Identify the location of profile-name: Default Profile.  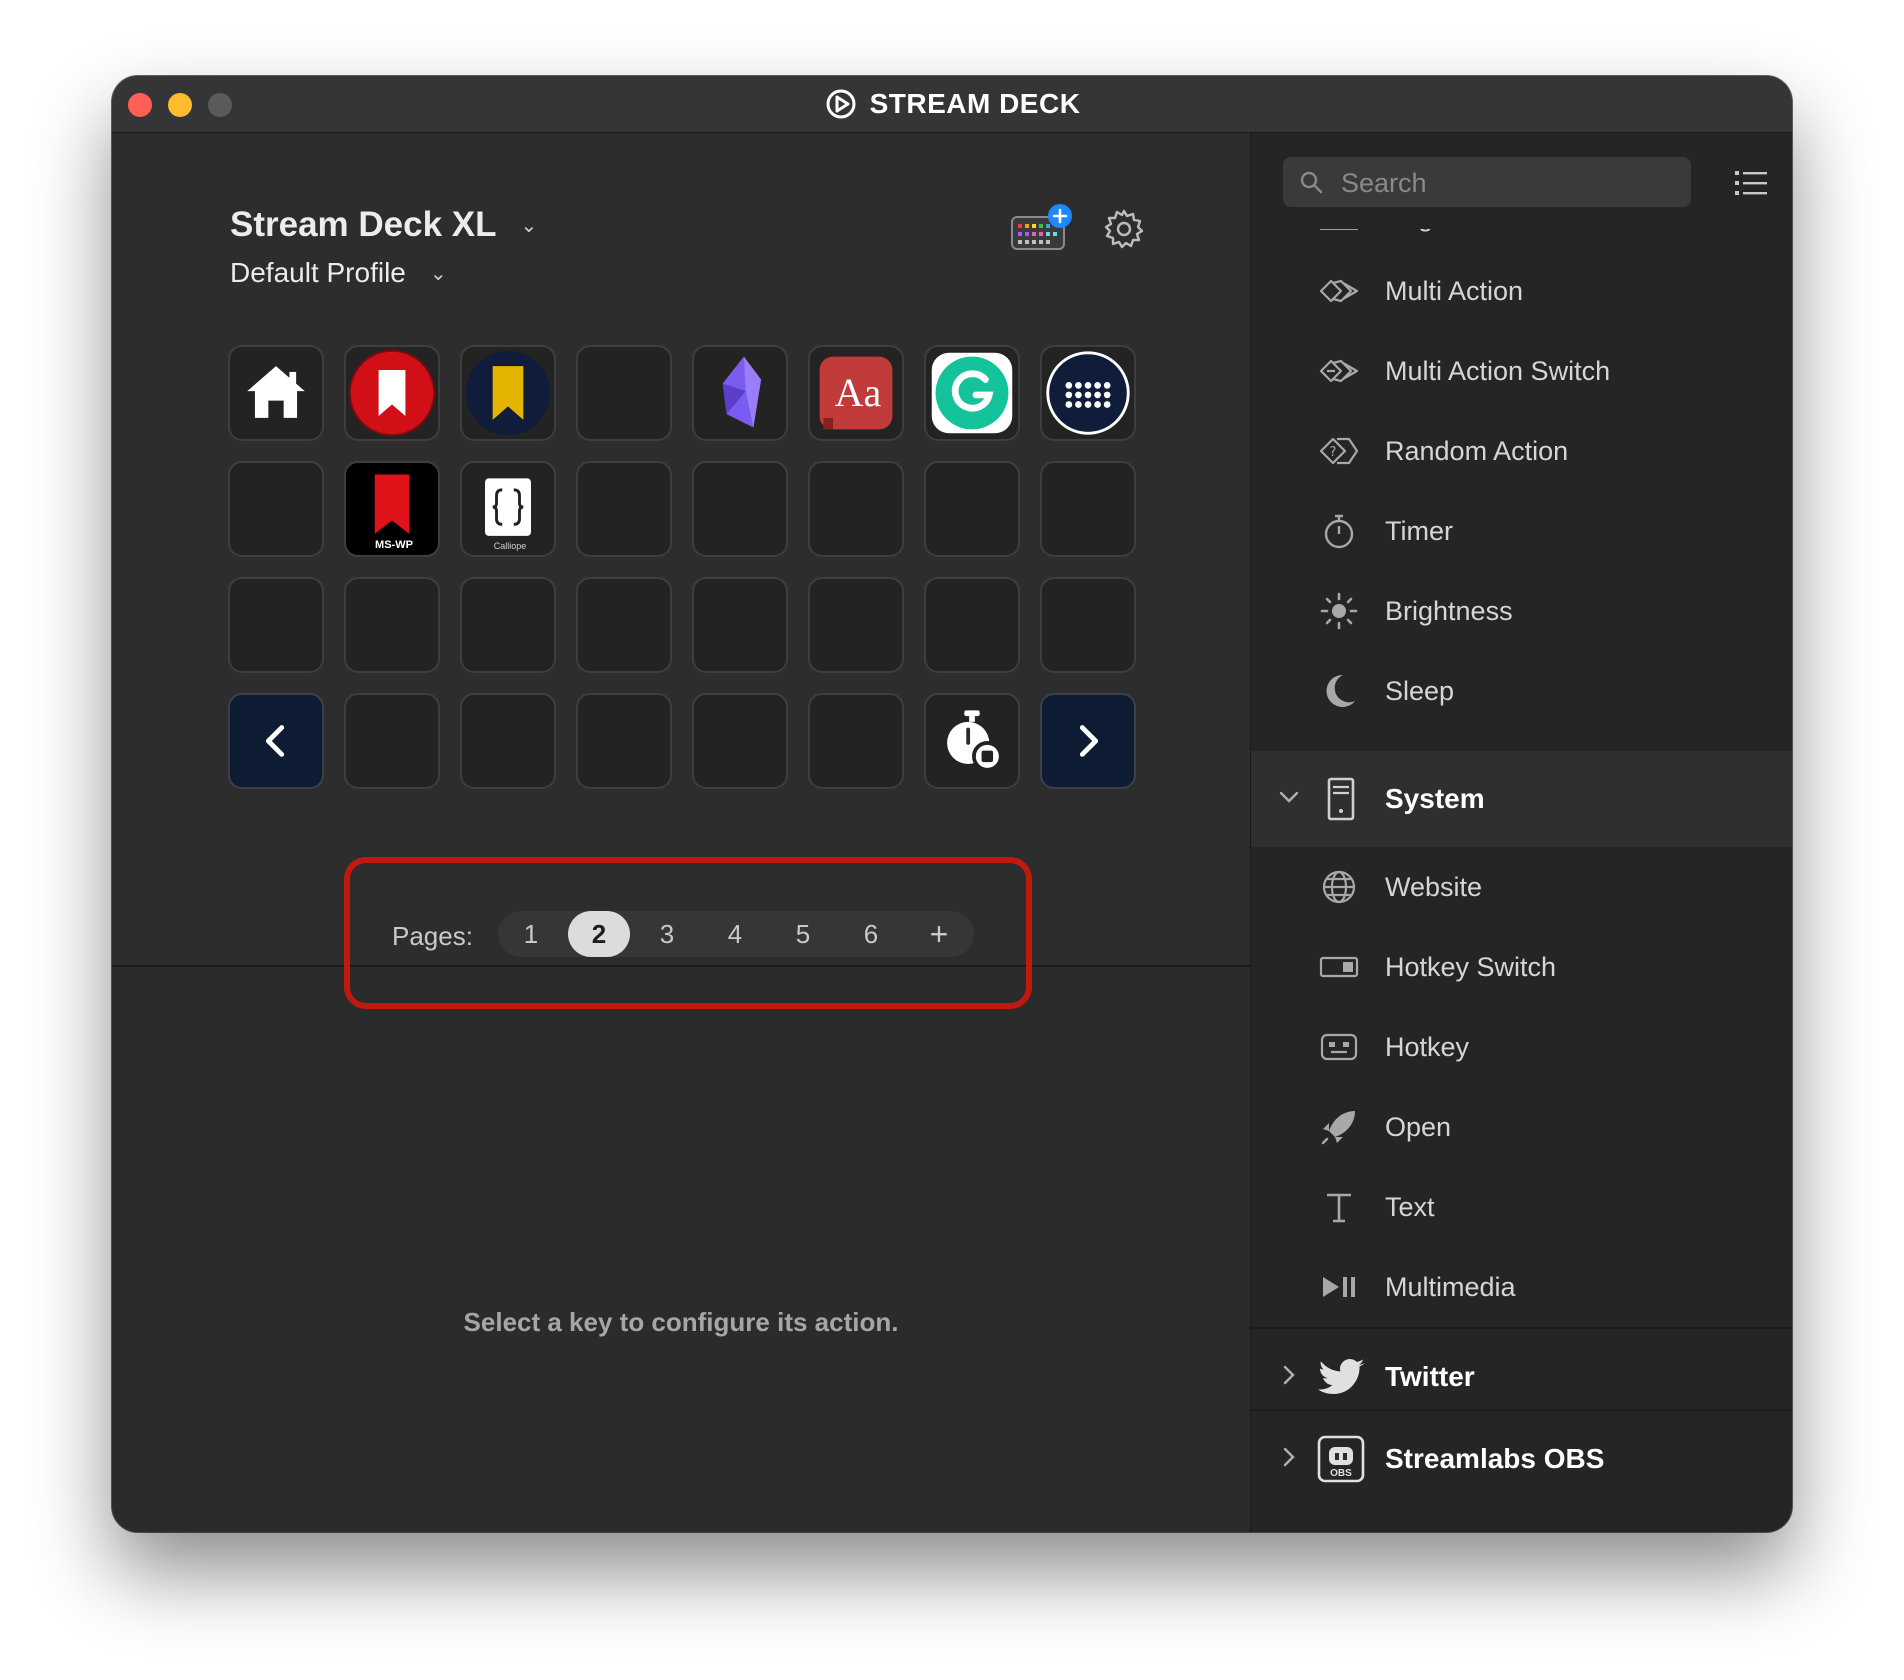
(318, 272).